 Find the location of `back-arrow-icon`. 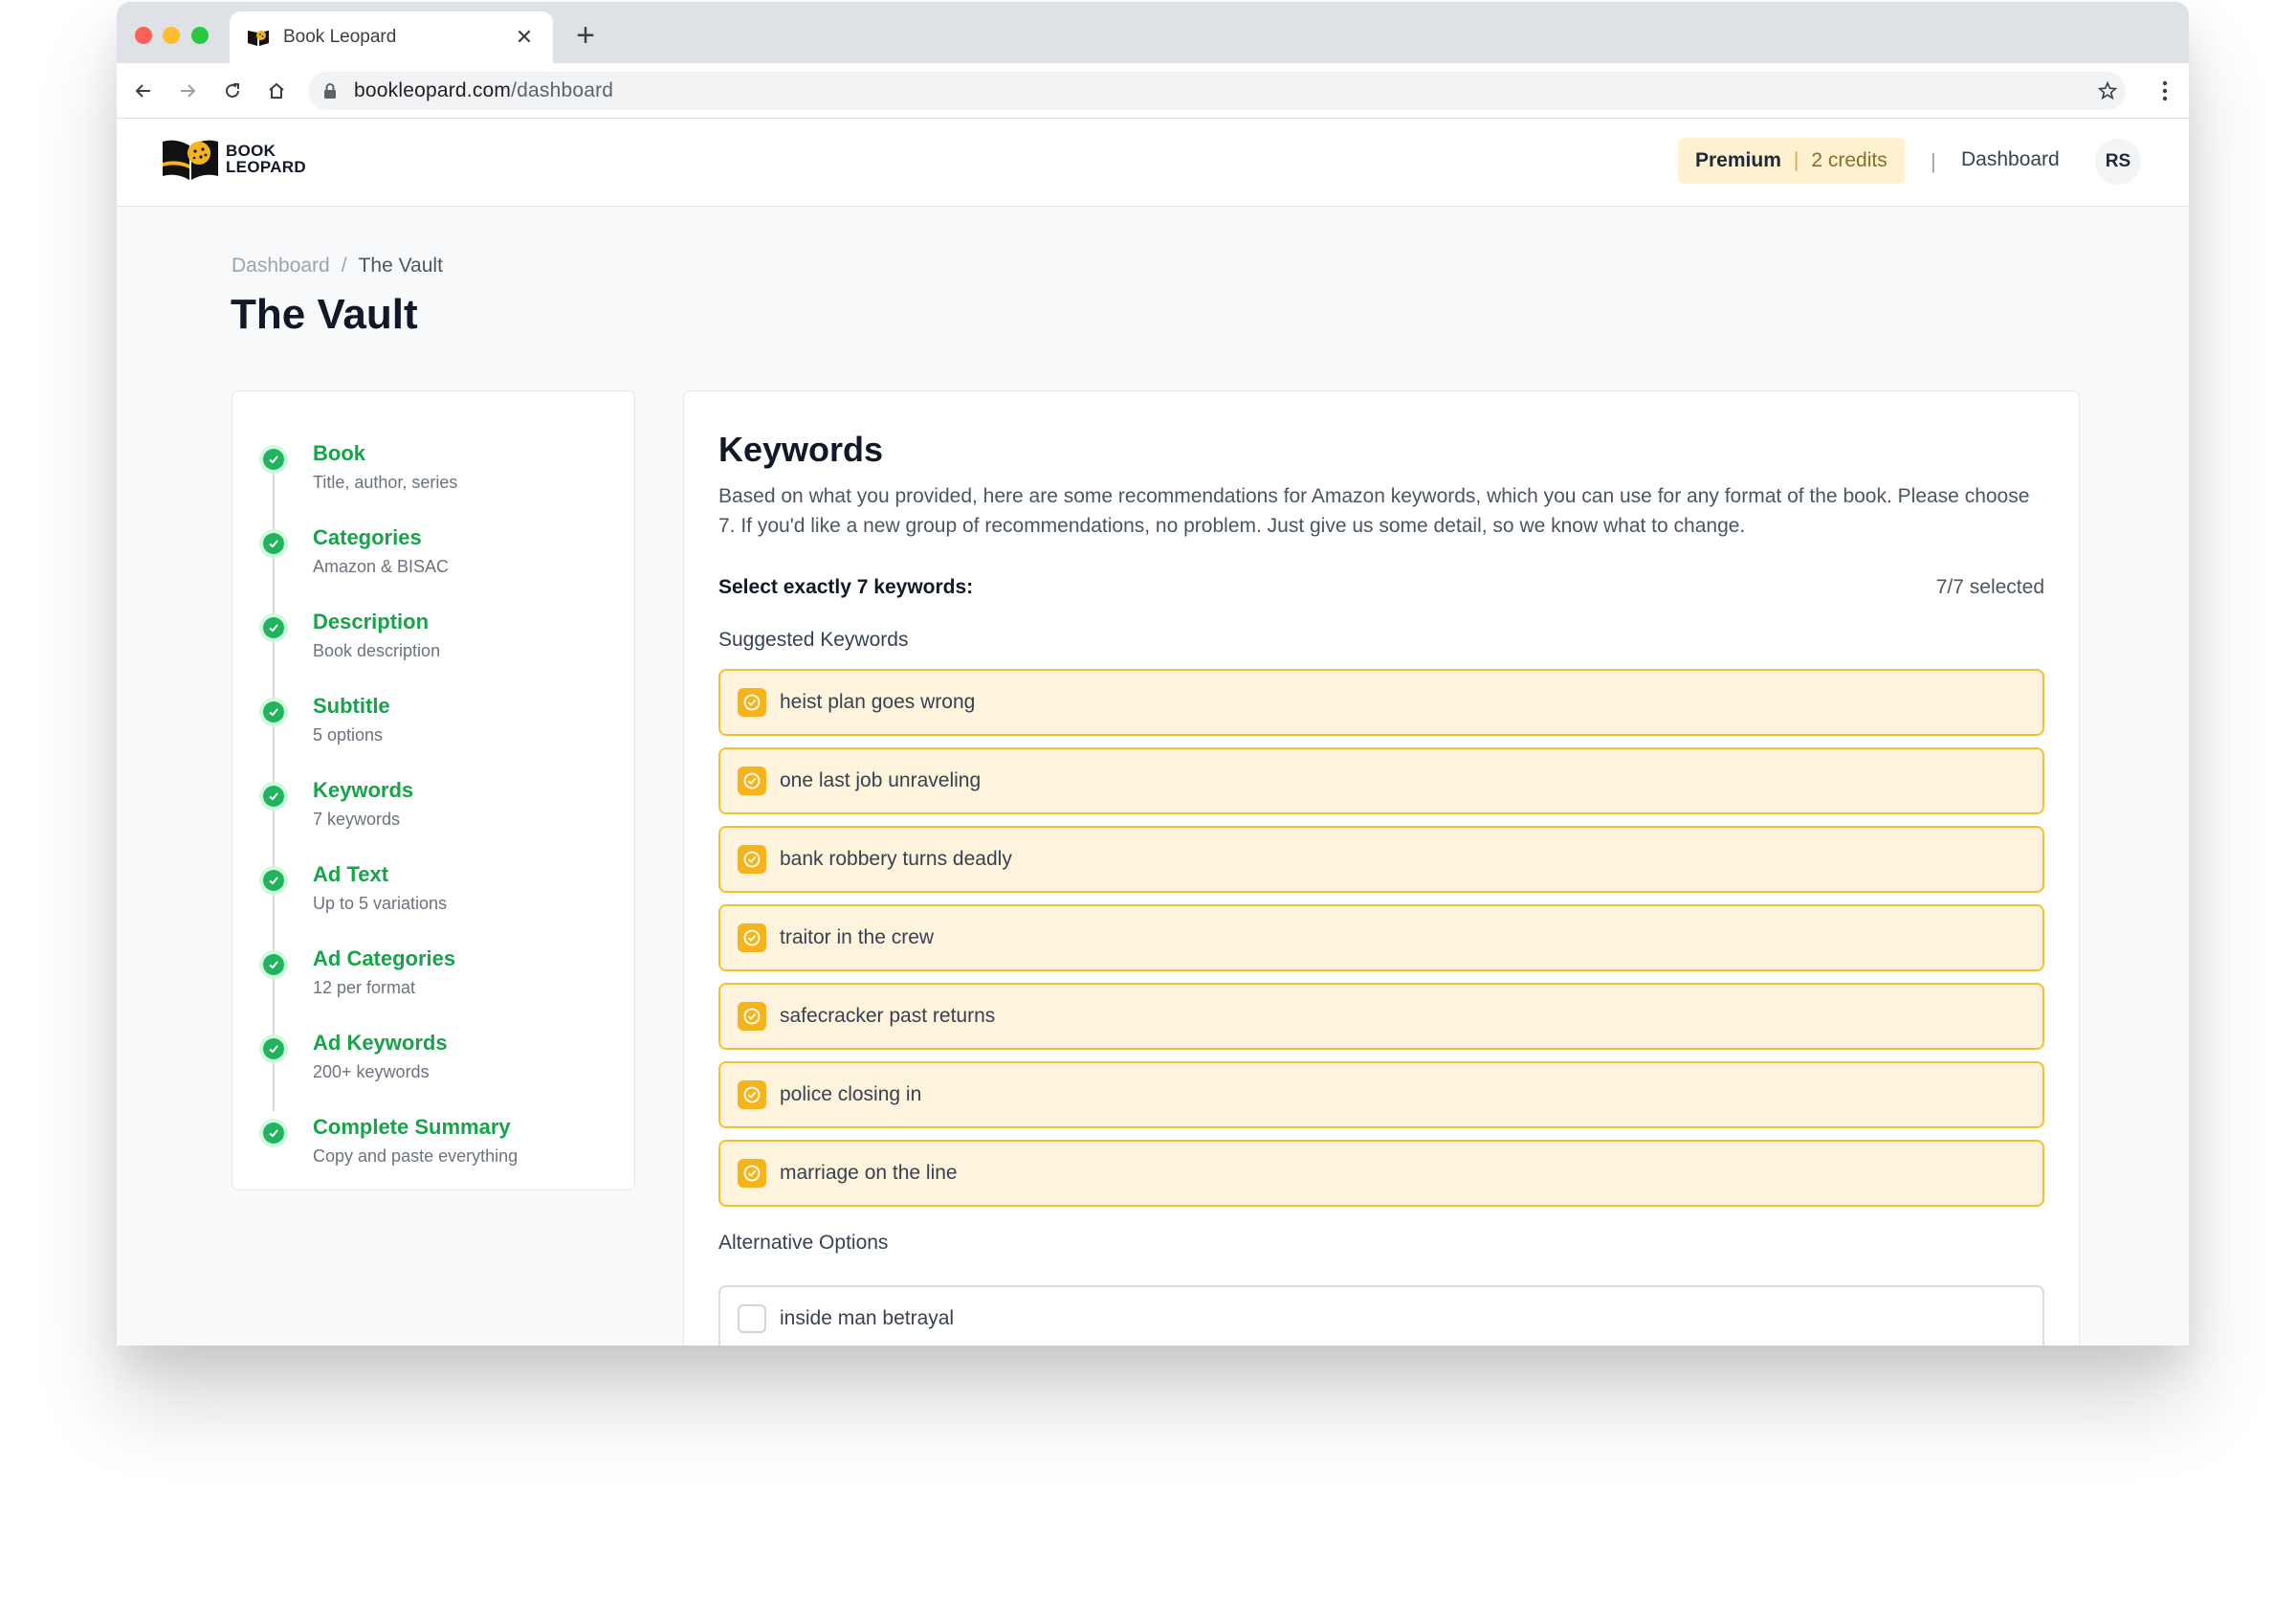

back-arrow-icon is located at coordinates (143, 91).